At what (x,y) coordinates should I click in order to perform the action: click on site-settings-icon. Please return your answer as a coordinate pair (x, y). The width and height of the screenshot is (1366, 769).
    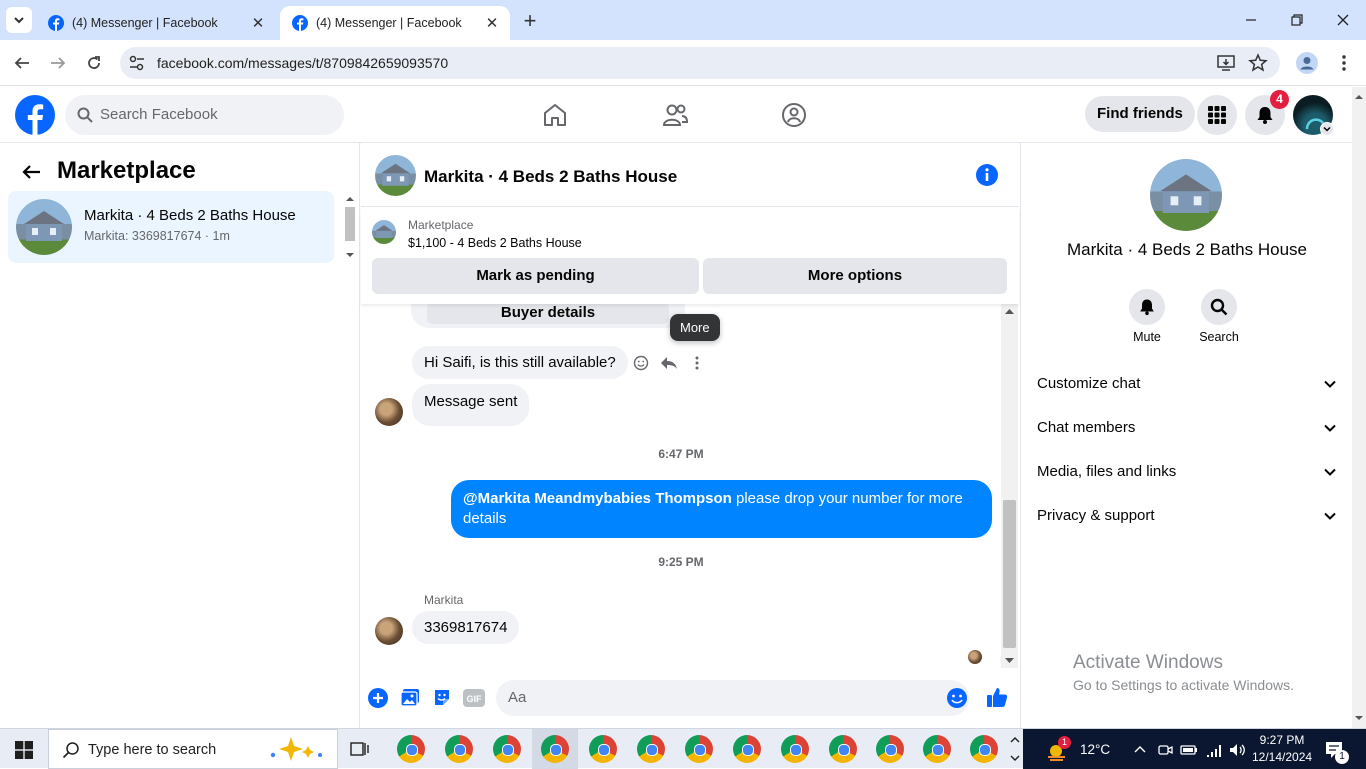
    Looking at the image, I should click on (137, 63).